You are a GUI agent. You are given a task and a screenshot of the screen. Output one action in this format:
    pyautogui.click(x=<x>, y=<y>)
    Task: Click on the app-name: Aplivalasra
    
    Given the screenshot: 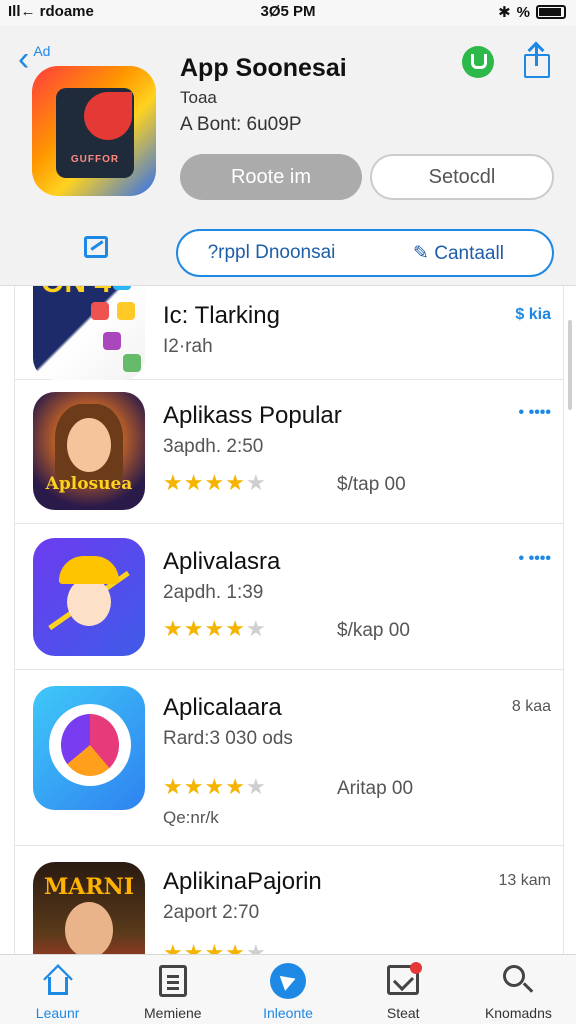 What is the action you would take?
    pyautogui.click(x=222, y=561)
    